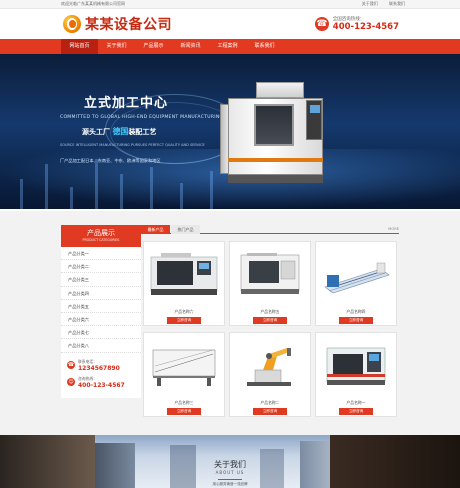 The height and width of the screenshot is (488, 460). What do you see at coordinates (101, 240) in the screenshot?
I see `sidebar-title-en: PRODUCT CATEGORIES` at bounding box center [101, 240].